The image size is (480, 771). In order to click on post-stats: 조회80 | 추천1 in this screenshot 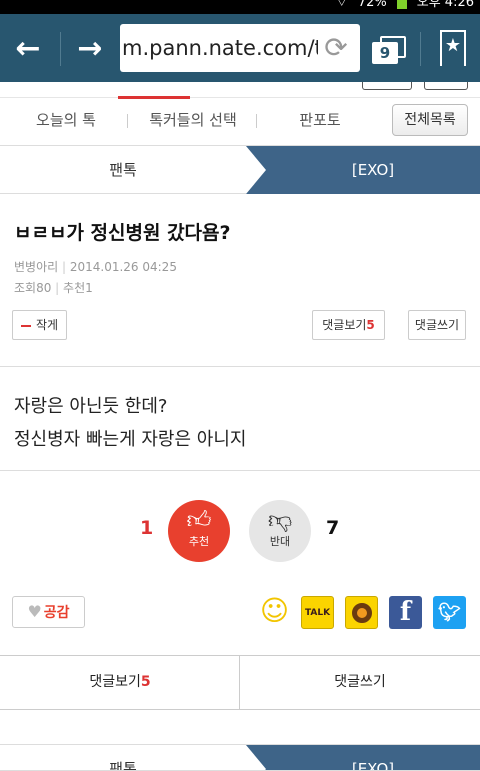, I will do `click(53, 288)`.